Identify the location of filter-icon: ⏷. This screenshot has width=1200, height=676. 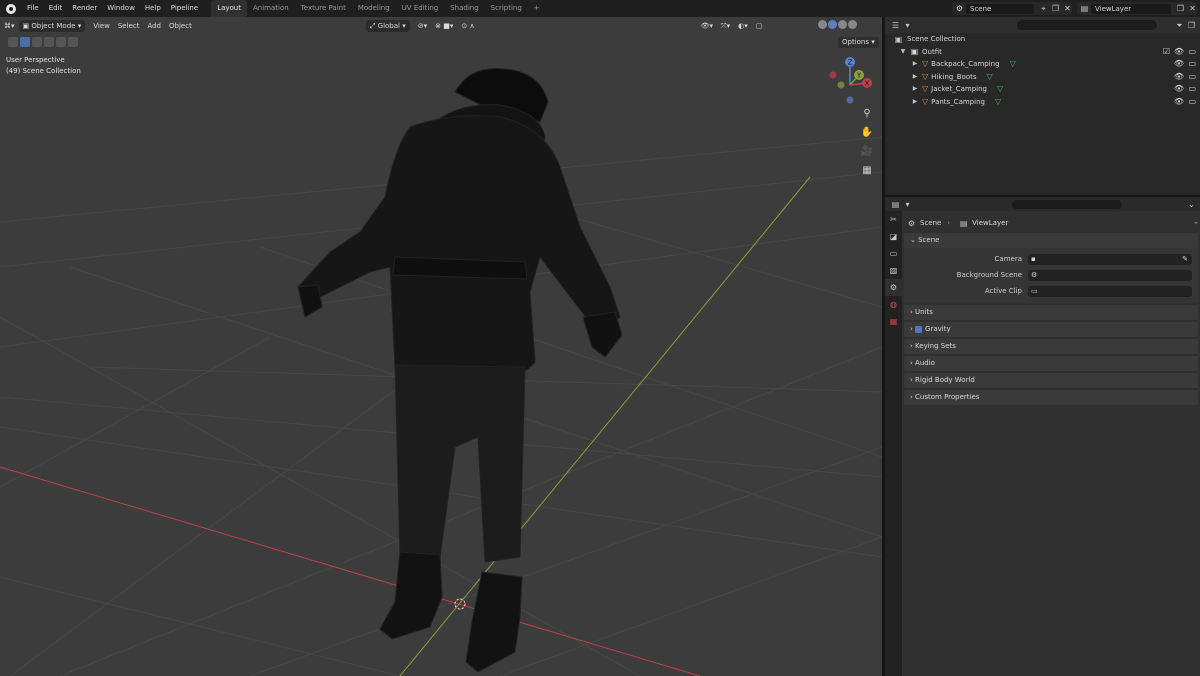
(1179, 25).